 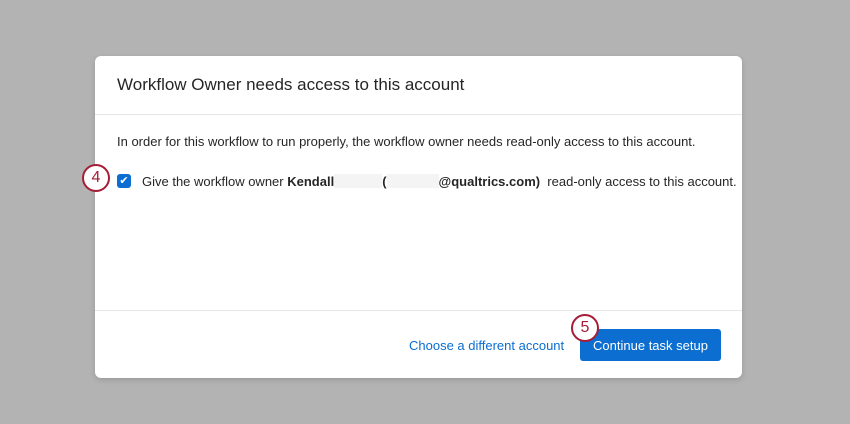 What do you see at coordinates (489, 181) in the screenshot?
I see `owner-email: @qualtrics.com)` at bounding box center [489, 181].